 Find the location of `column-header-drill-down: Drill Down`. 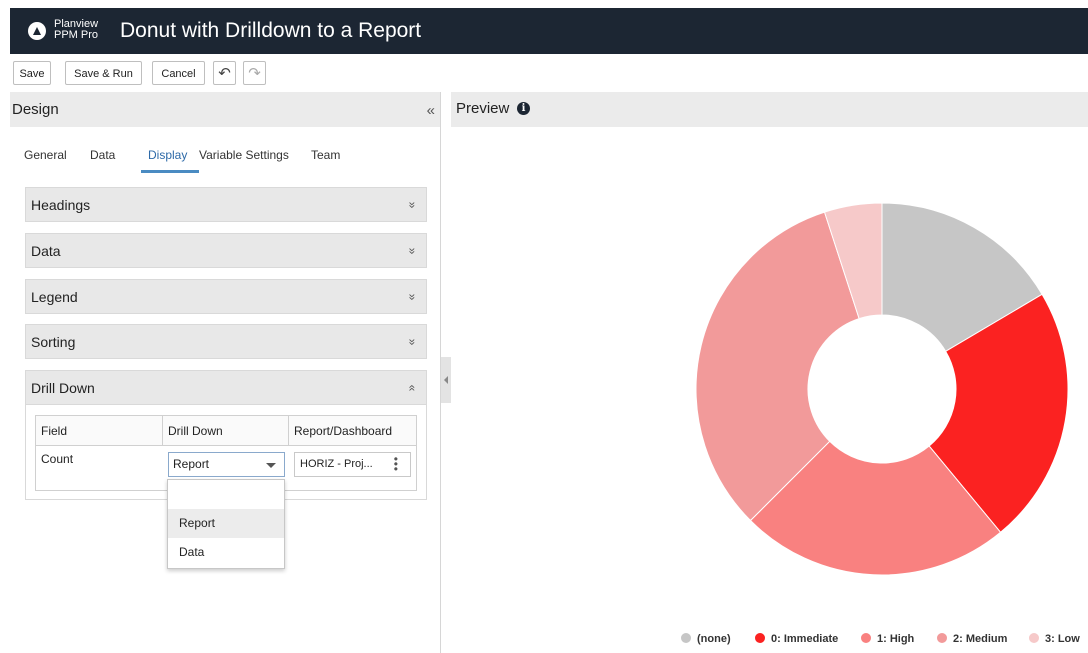

column-header-drill-down: Drill Down is located at coordinates (226, 431).